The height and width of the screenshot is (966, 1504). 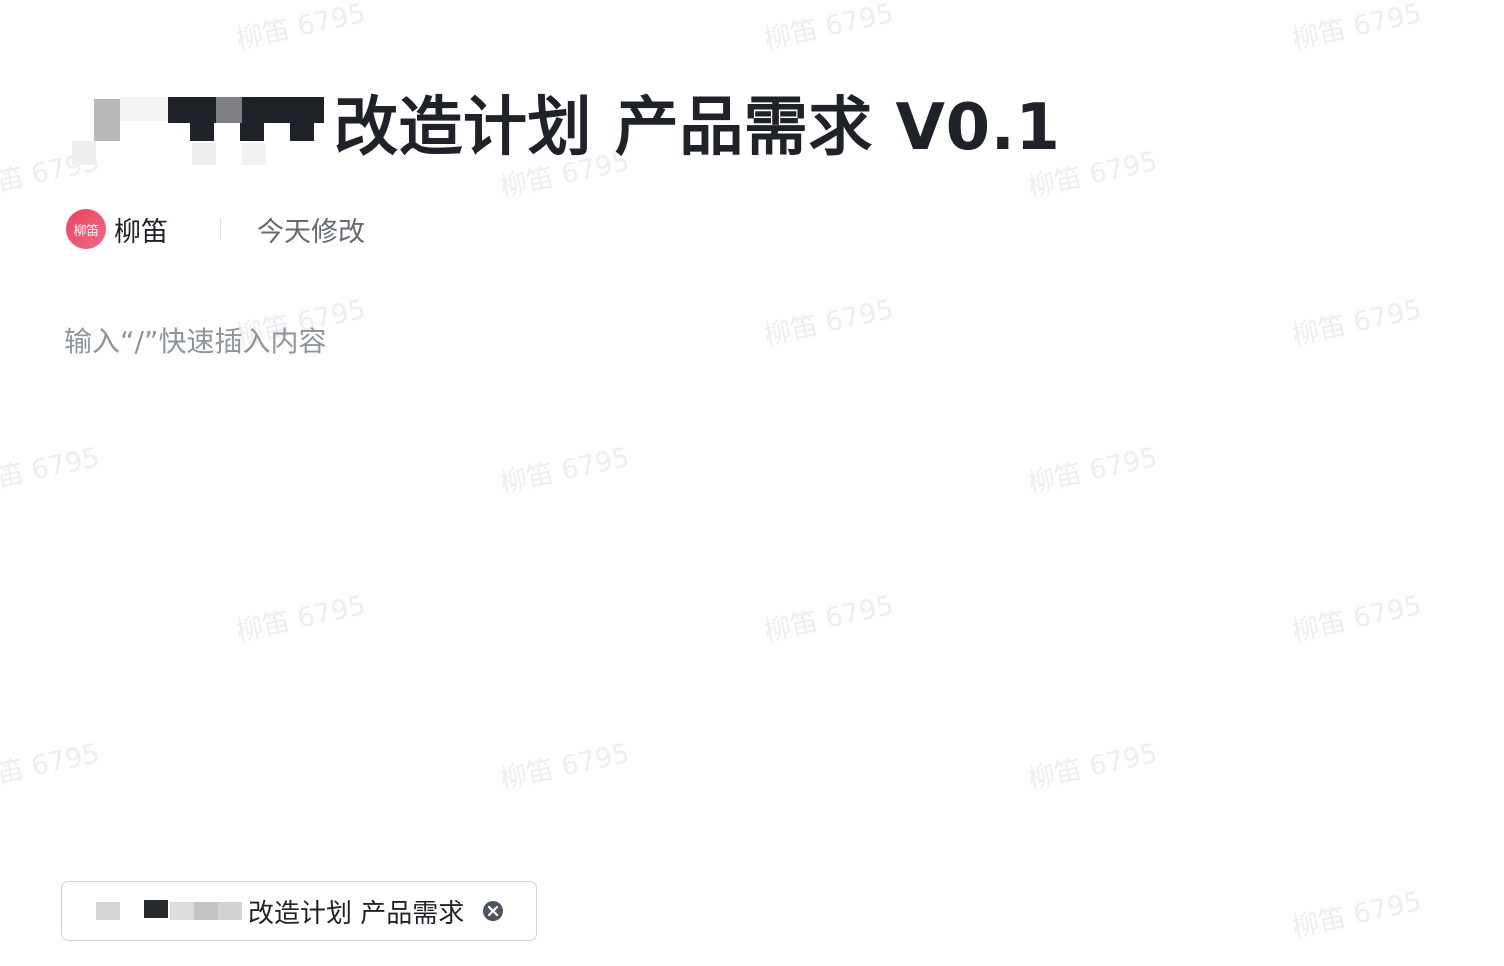 I want to click on meta-divider, so click(x=220, y=229).